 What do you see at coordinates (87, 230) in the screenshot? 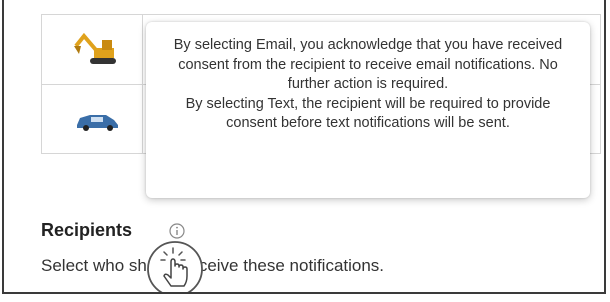
I see `recipients-heading: Recipients` at bounding box center [87, 230].